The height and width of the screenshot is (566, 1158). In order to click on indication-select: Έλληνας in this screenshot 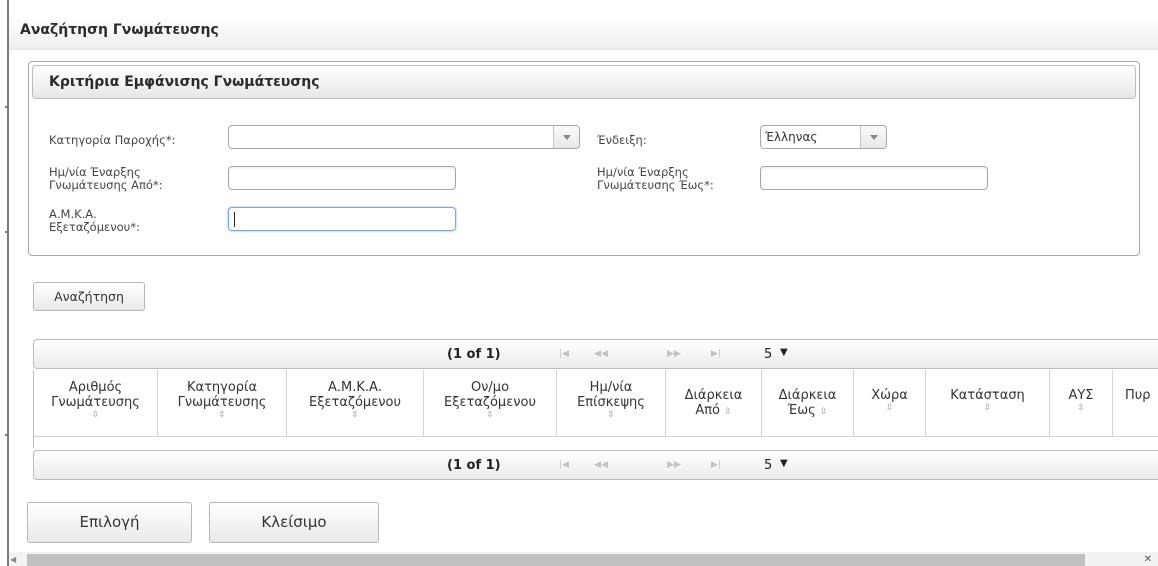, I will do `click(823, 137)`.